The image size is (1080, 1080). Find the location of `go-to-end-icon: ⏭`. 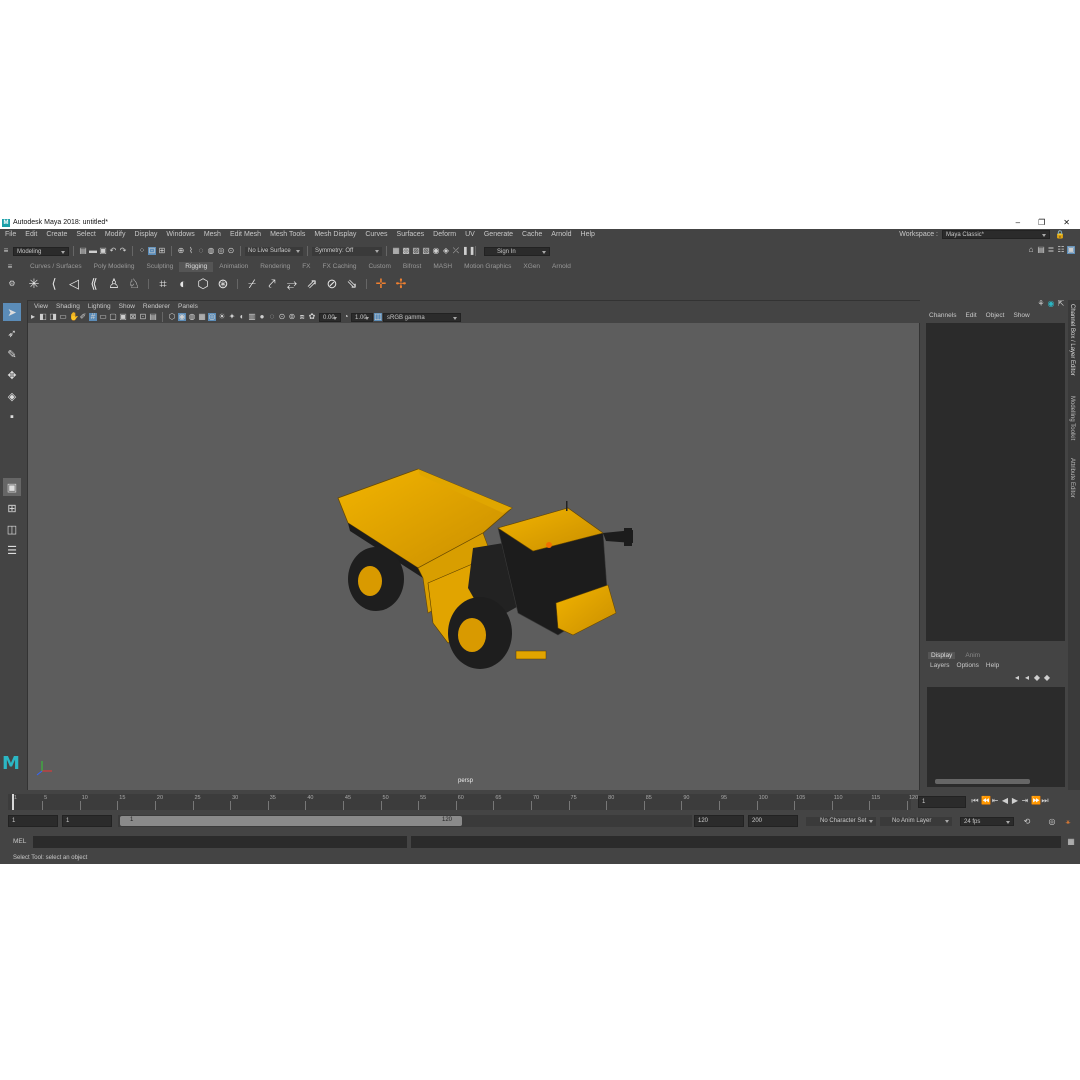

go-to-end-icon: ⏭ is located at coordinates (1045, 801).